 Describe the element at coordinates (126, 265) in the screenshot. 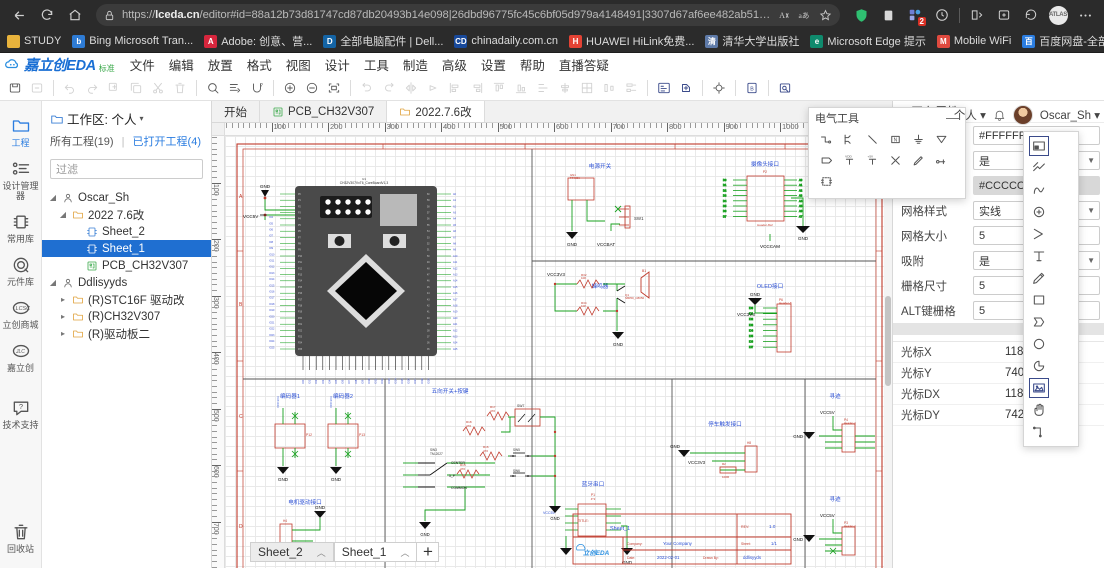

I see `tree-node-PCB_CH32V307: PCB_CH32V307` at that location.